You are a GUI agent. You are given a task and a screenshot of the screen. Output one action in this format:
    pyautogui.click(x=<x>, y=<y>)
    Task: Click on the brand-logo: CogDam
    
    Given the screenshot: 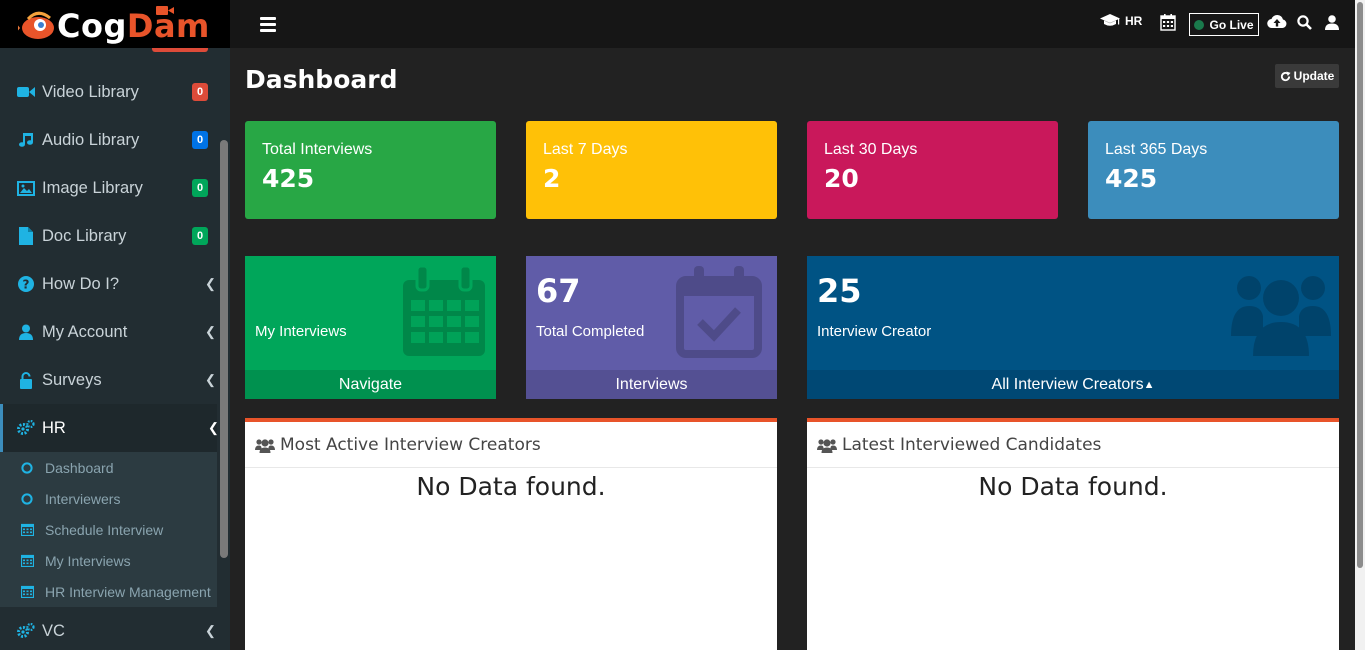 What is the action you would take?
    pyautogui.click(x=115, y=24)
    